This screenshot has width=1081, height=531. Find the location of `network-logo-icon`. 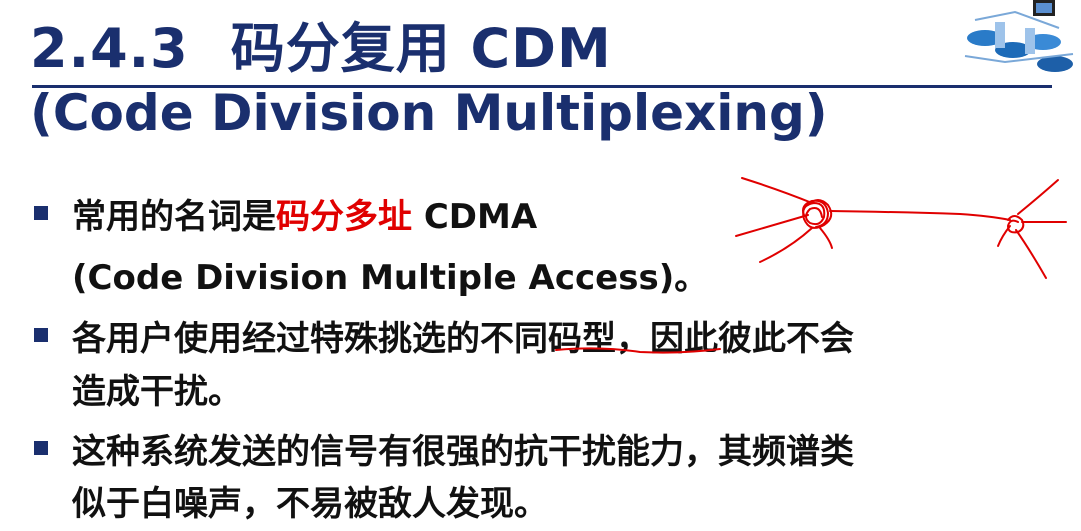

network-logo-icon is located at coordinates (1019, 36).